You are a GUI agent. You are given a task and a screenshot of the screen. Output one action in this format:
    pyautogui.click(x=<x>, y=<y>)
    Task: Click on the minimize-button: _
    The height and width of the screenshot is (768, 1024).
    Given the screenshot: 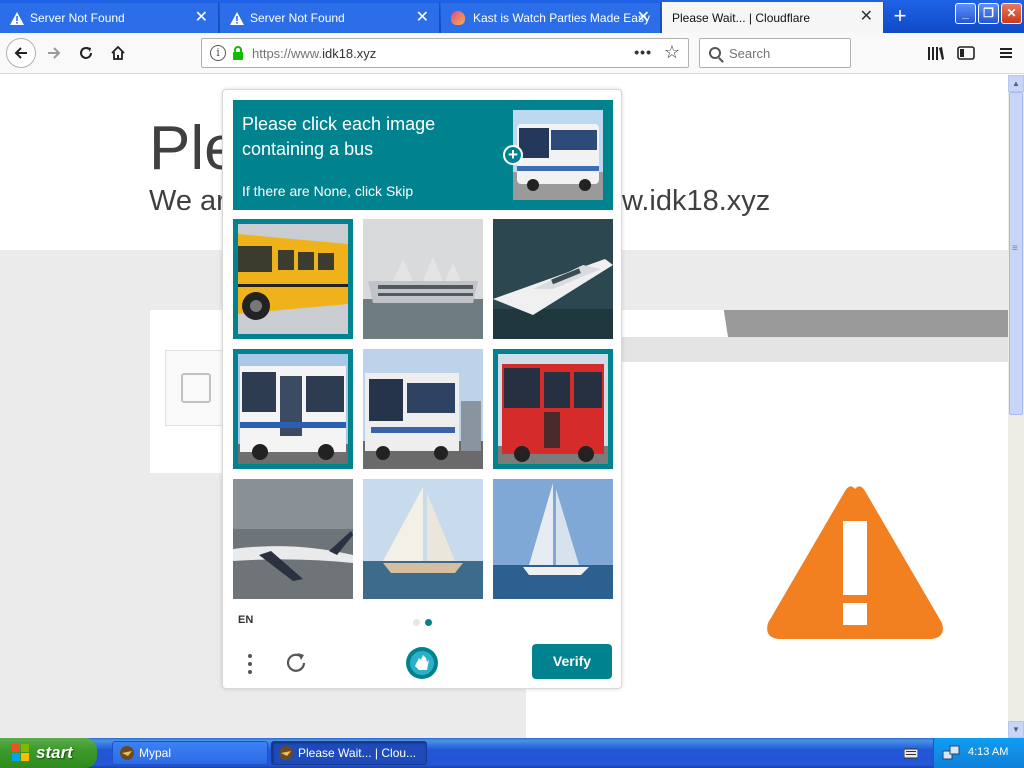 What is the action you would take?
    pyautogui.click(x=965, y=13)
    